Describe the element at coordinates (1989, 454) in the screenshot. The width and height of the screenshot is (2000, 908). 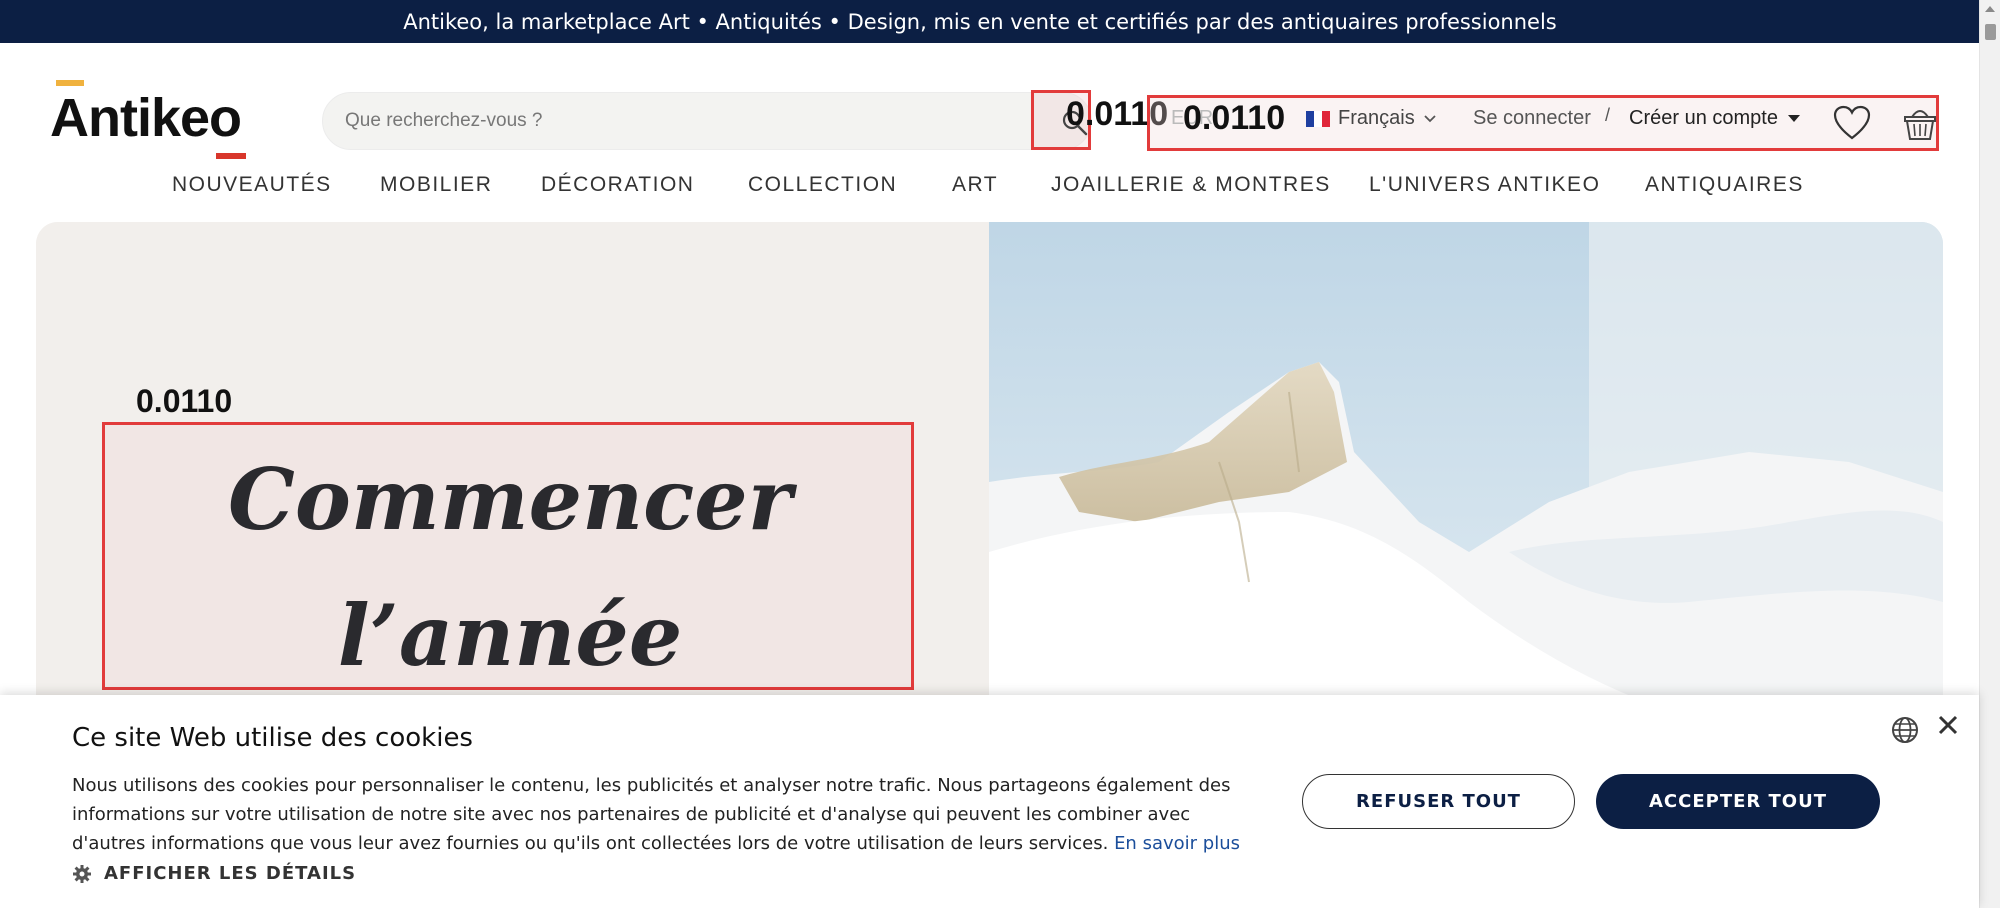
I see `page-scrollbar` at that location.